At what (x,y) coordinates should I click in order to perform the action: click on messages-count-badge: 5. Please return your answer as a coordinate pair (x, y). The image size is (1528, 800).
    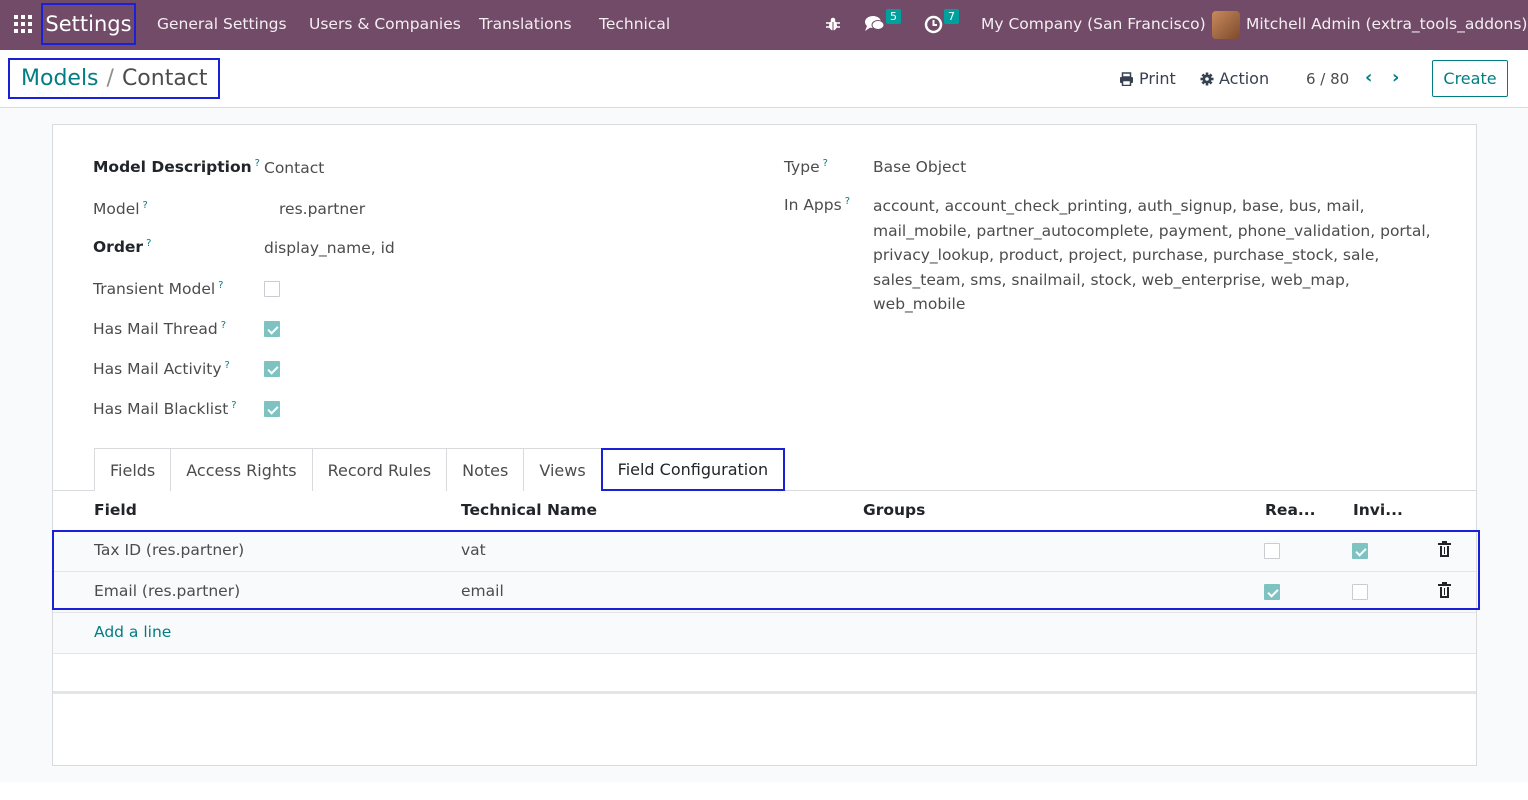
    Looking at the image, I should click on (893, 16).